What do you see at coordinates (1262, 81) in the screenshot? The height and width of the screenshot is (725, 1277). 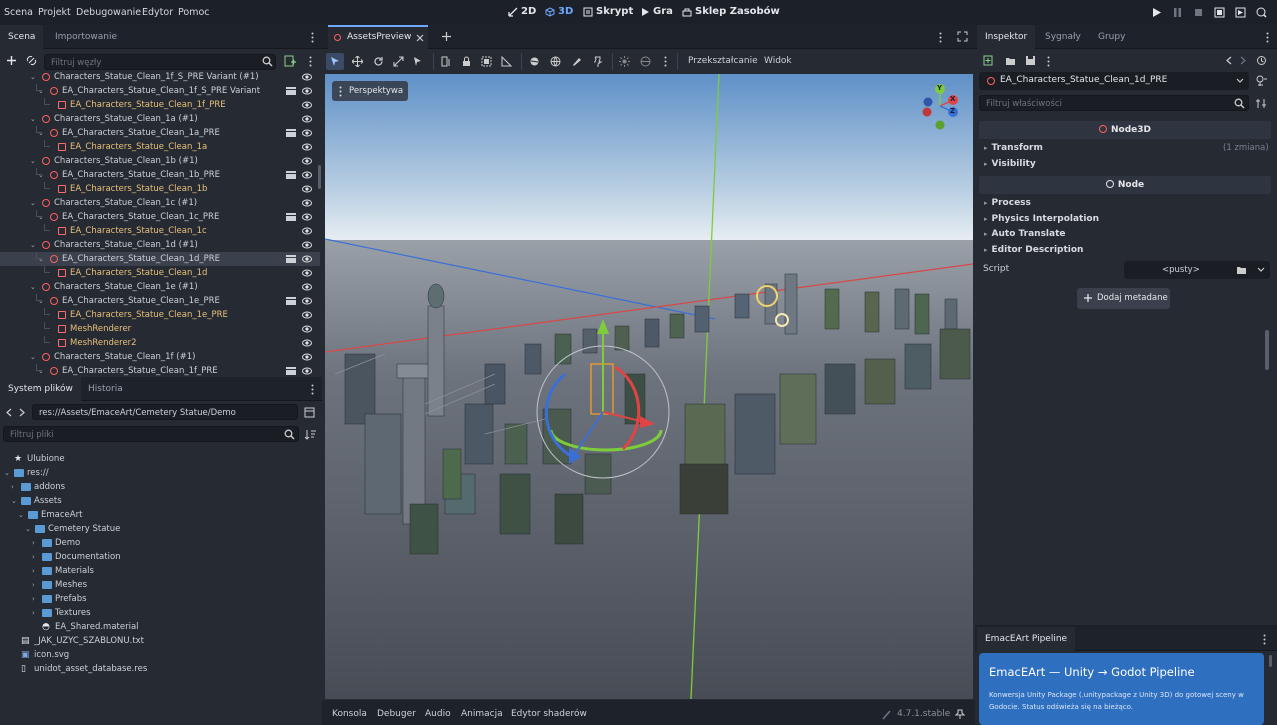 I see `node-info-icon` at bounding box center [1262, 81].